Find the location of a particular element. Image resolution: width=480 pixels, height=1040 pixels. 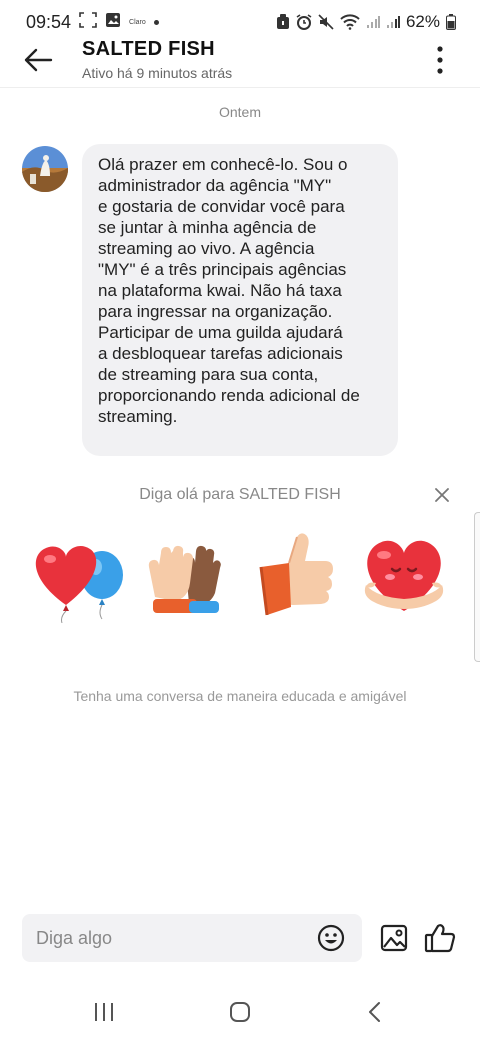

sticker-high-five is located at coordinates (185, 573).